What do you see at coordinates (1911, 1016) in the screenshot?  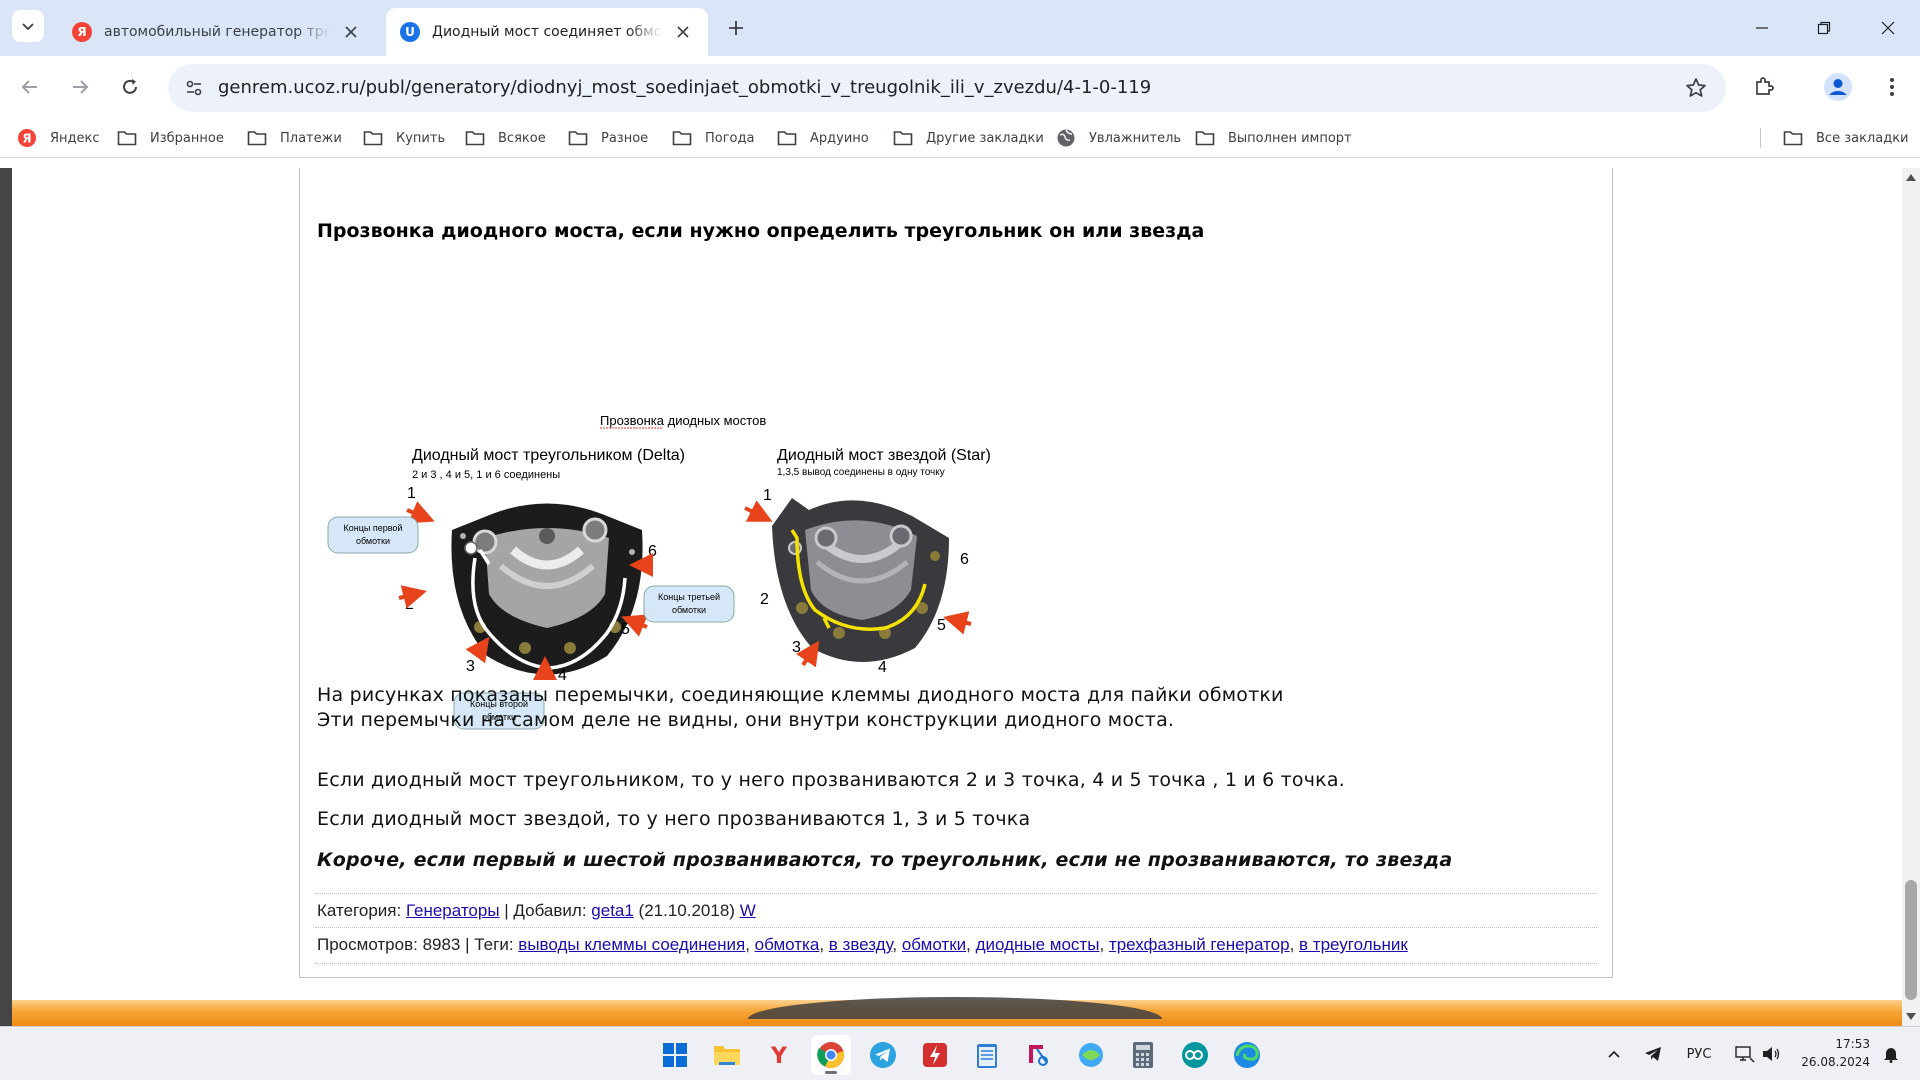 I see `scroll-down-arrow-icon` at bounding box center [1911, 1016].